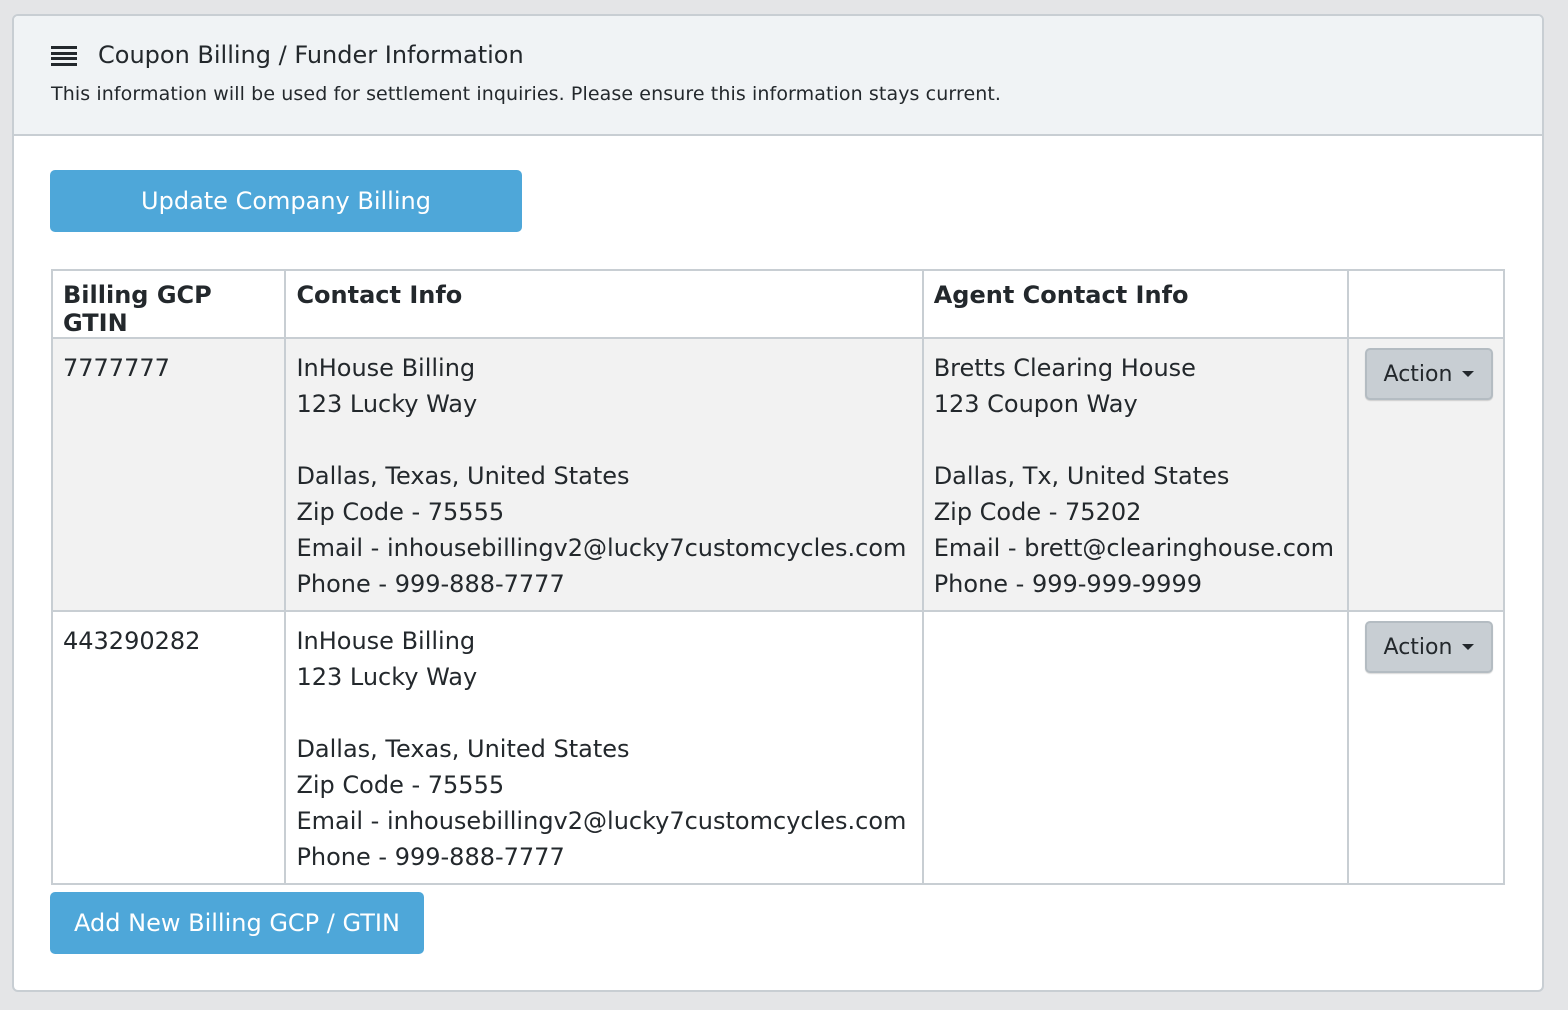 The image size is (1568, 1010). What do you see at coordinates (1135, 304) in the screenshot?
I see `column-header-agent: Agent Contact Info` at bounding box center [1135, 304].